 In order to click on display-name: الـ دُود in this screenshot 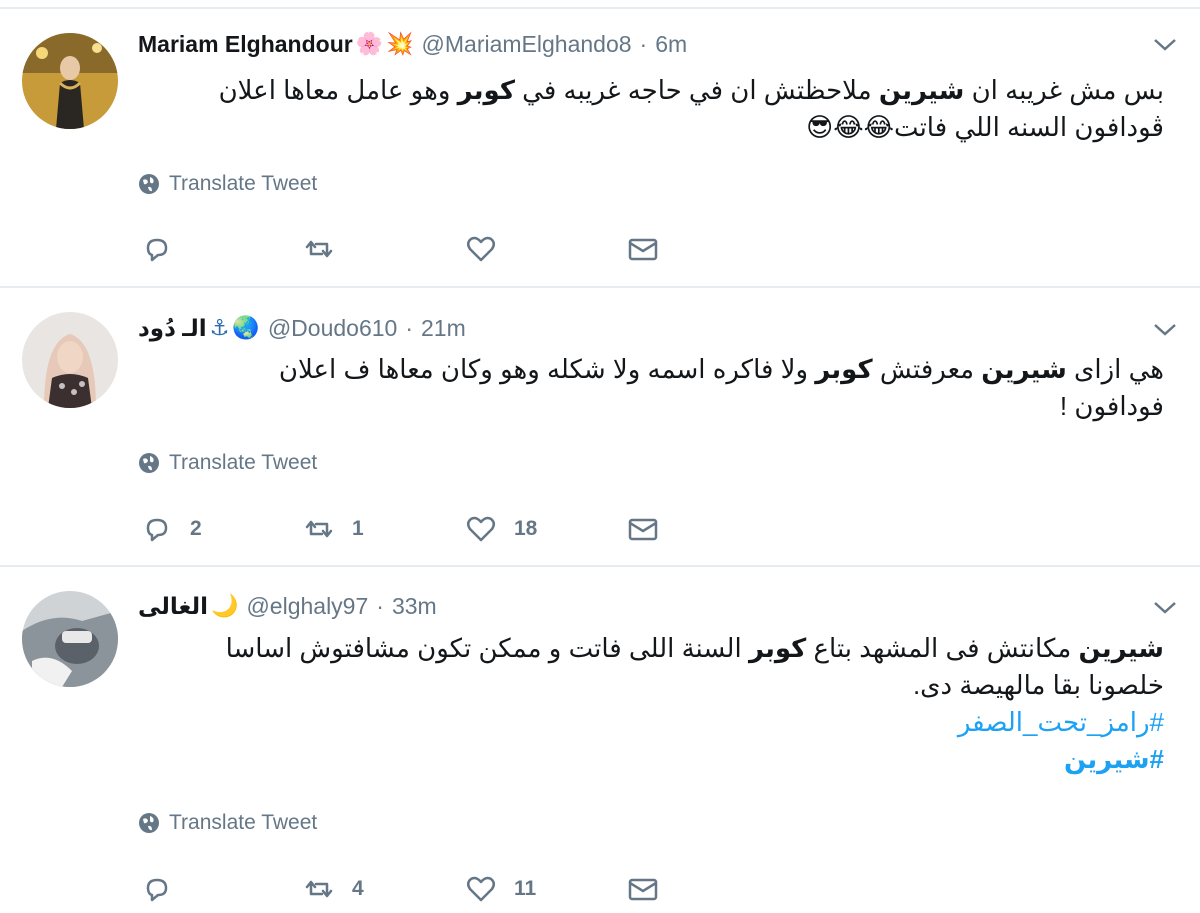, I will do `click(172, 328)`.